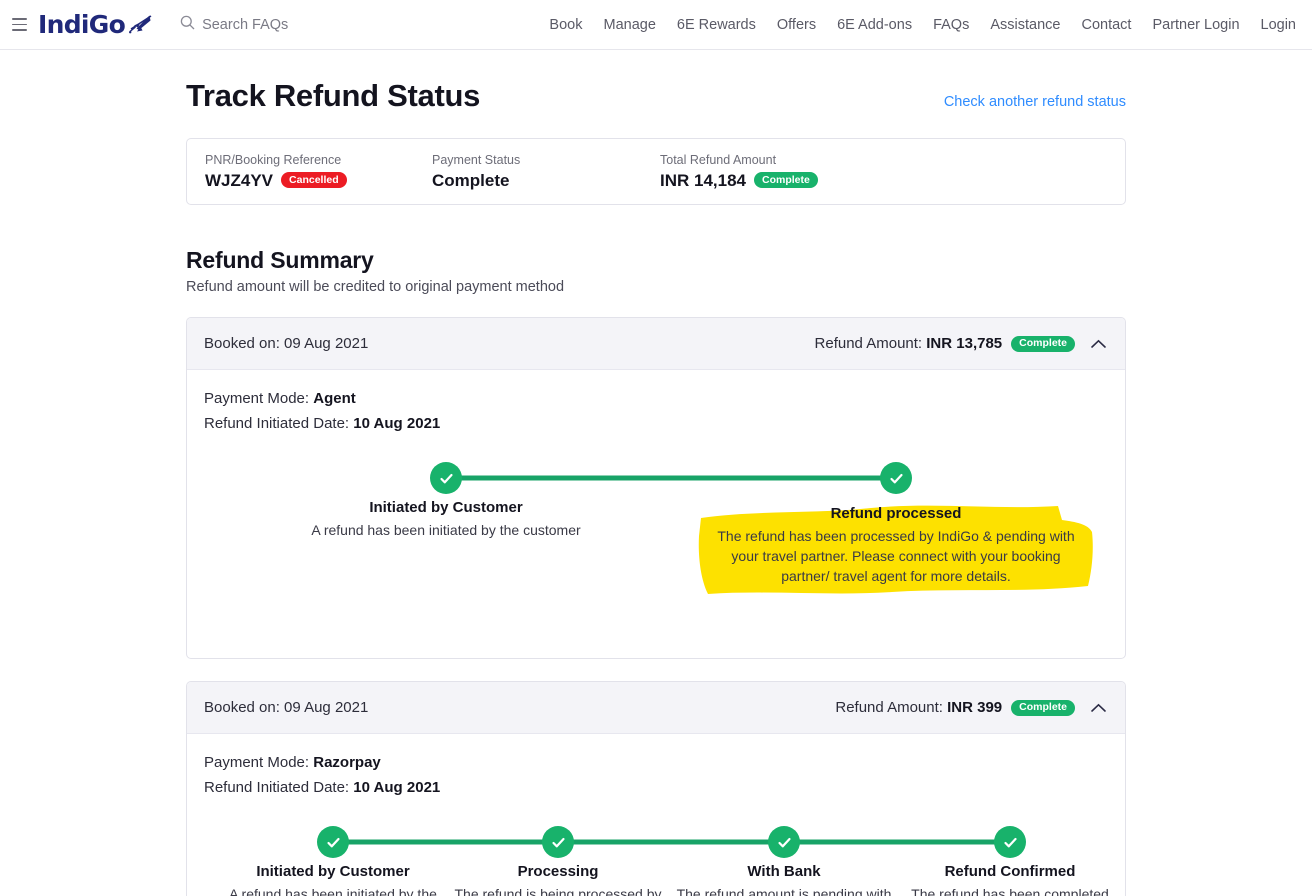 The width and height of the screenshot is (1312, 896). I want to click on refund-card-header-right: Refund Amount: INR 399 Complete, so click(971, 708).